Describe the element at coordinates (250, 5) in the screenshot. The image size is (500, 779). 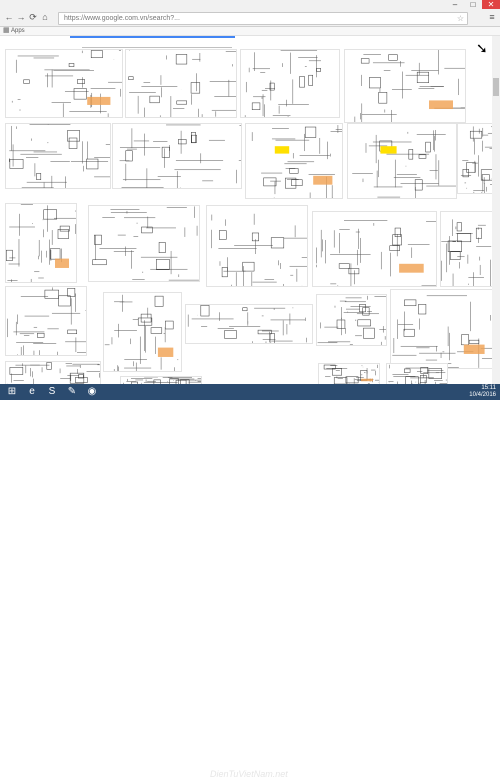
I see `title-bar: – □ ✕` at that location.